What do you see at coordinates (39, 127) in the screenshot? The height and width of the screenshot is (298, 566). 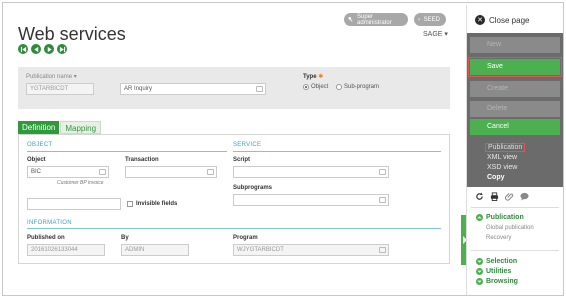 I see `tab-definition: Definition` at bounding box center [39, 127].